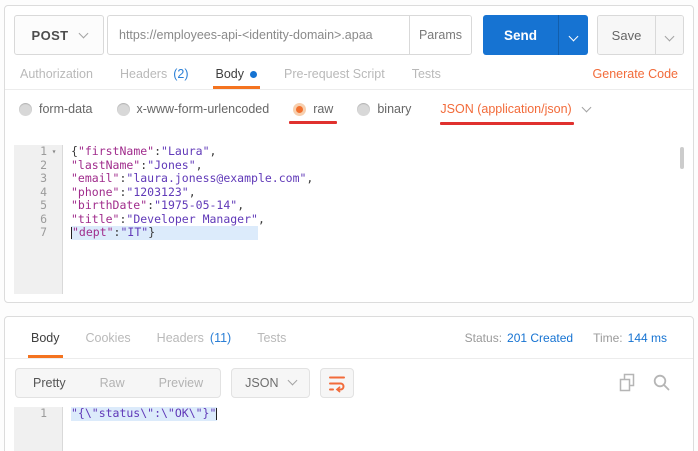 This screenshot has width=698, height=451. Describe the element at coordinates (626, 35) in the screenshot. I see `save-button: Save` at that location.